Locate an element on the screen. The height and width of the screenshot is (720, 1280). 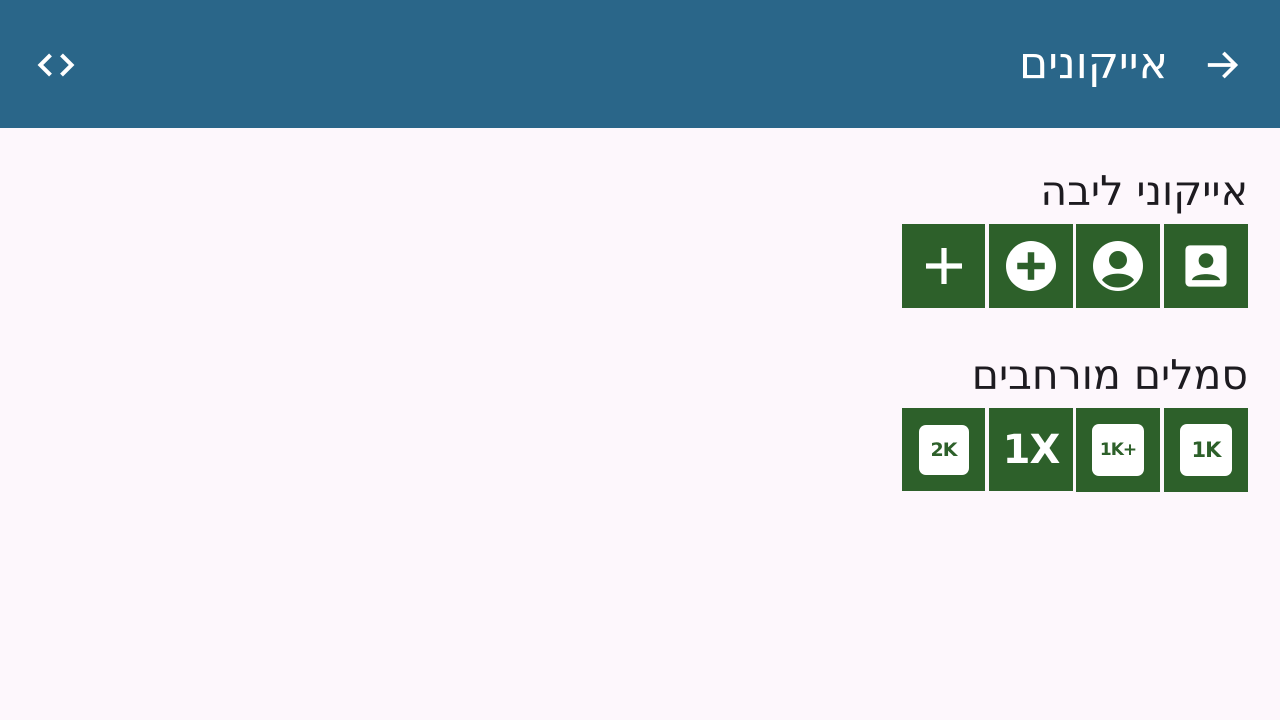
icon-tile-add is located at coordinates (943, 266).